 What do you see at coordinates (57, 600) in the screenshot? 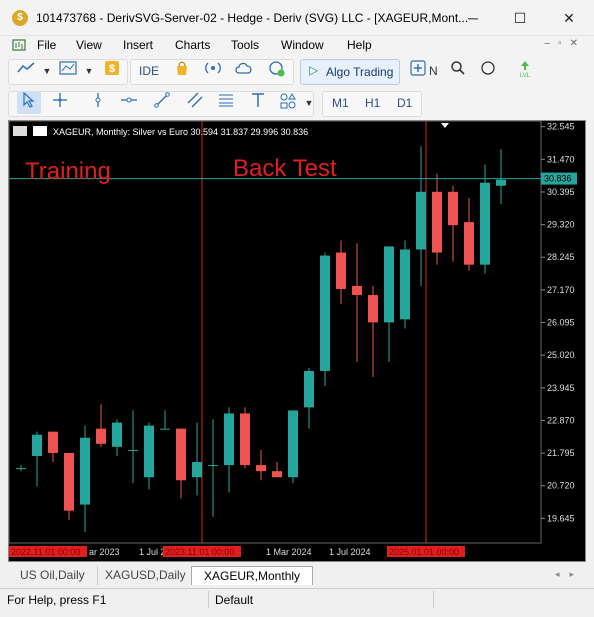
I see `status-help-text: For Help, press F1` at bounding box center [57, 600].